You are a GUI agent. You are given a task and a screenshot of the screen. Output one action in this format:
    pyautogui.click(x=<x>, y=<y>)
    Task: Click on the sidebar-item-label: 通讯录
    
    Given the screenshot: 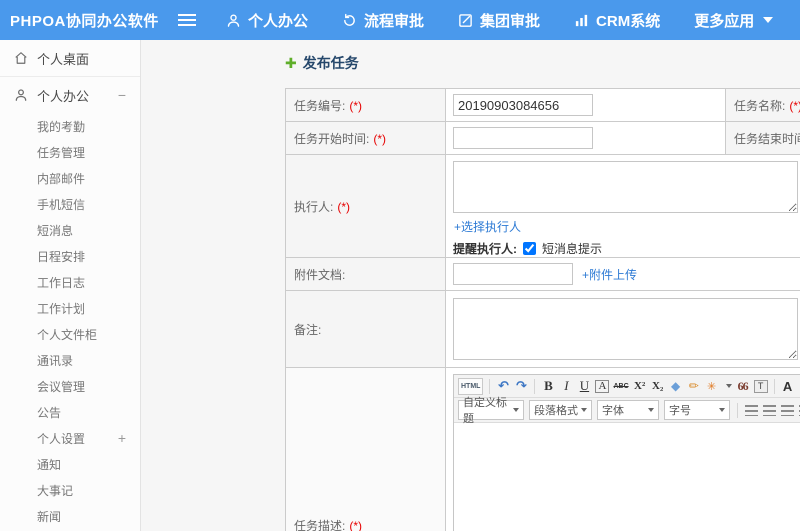 What is the action you would take?
    pyautogui.click(x=55, y=360)
    